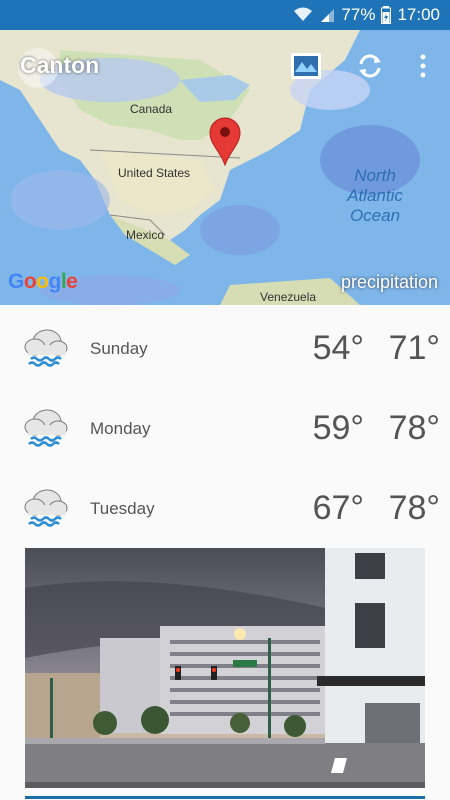 This screenshot has width=450, height=800. What do you see at coordinates (358, 14) in the screenshot?
I see `battery-percent: 77%` at bounding box center [358, 14].